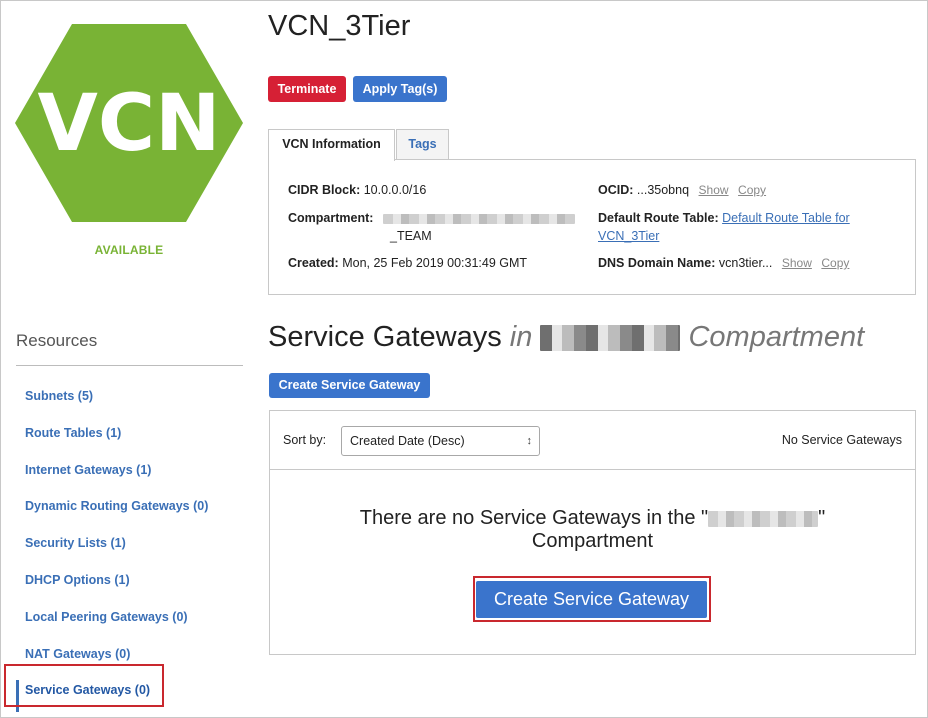  What do you see at coordinates (129, 365) in the screenshot?
I see `resources-divider` at bounding box center [129, 365].